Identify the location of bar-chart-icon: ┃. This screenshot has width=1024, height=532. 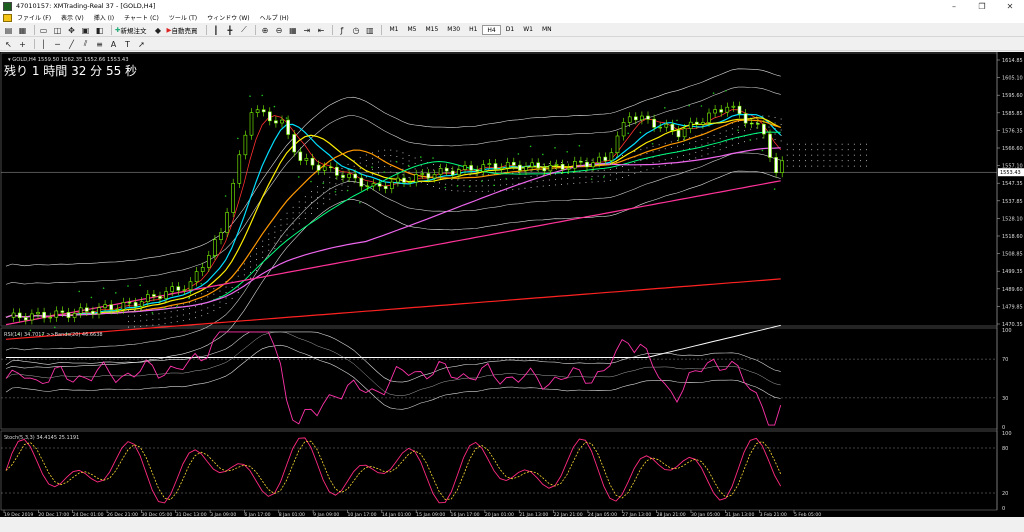
(215, 30).